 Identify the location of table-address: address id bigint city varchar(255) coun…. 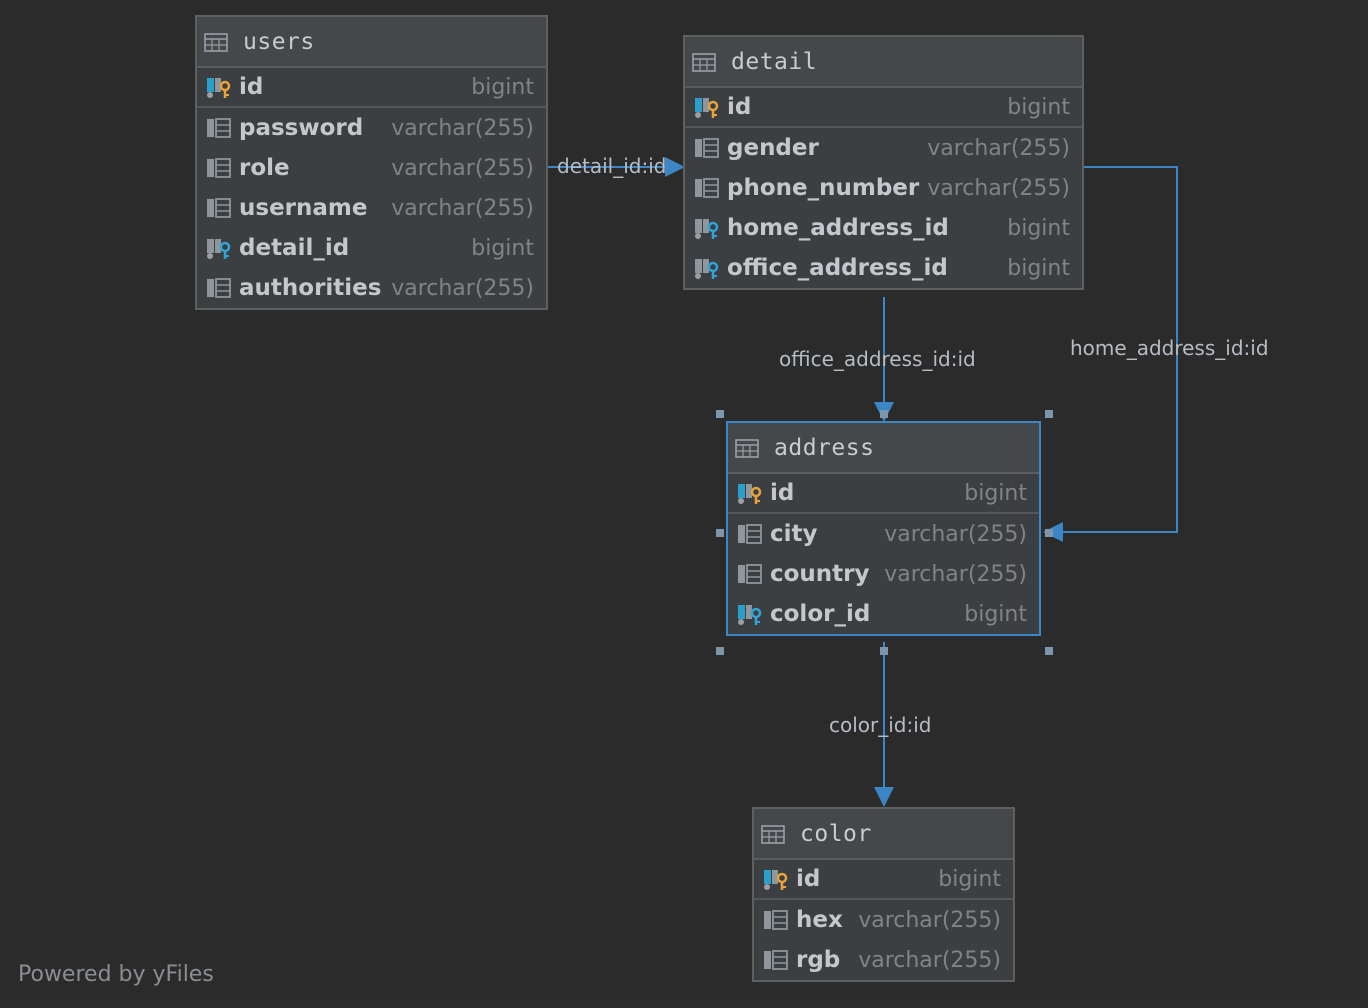
(883, 528).